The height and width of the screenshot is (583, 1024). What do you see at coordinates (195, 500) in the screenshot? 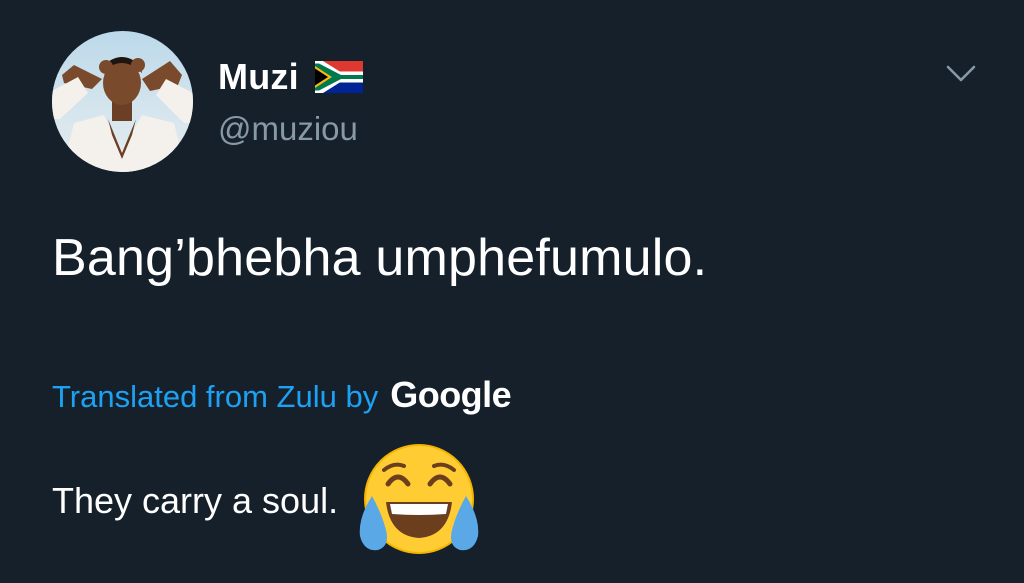
I see `translated-text: They carry a soul.` at bounding box center [195, 500].